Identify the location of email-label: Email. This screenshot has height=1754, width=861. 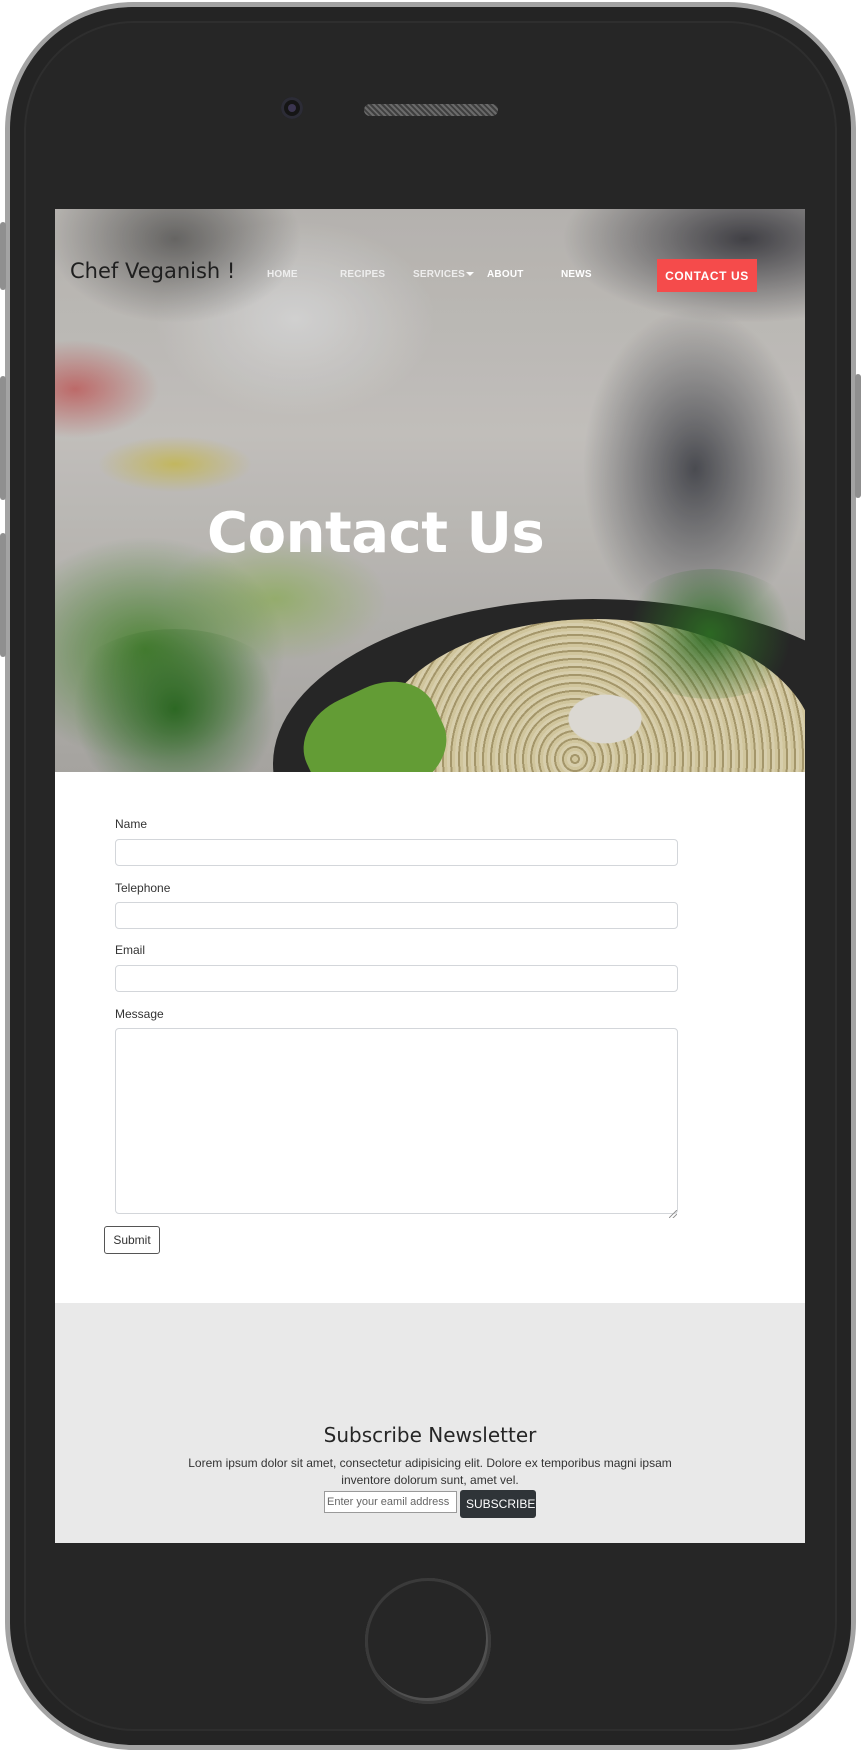
(130, 950).